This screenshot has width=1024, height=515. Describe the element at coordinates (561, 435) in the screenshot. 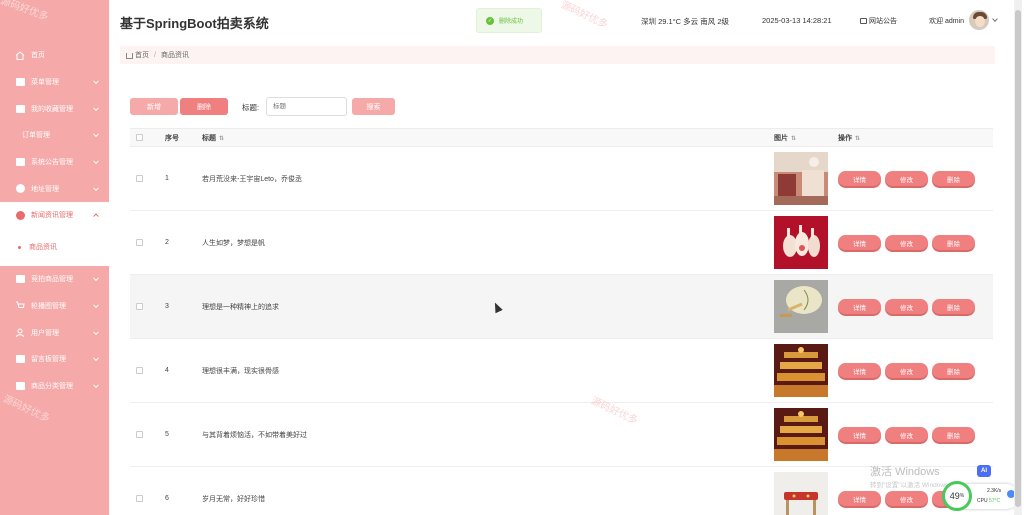

I see `table-row: 5 与其背着烦恼活，不如带着美好过 详情 修改 删除` at that location.